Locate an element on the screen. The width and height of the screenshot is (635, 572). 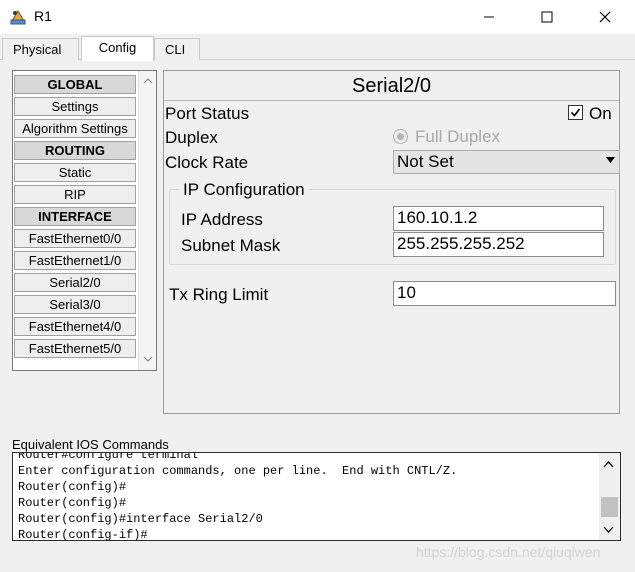
nav-item: FastEthernet4/0 is located at coordinates (75, 326).